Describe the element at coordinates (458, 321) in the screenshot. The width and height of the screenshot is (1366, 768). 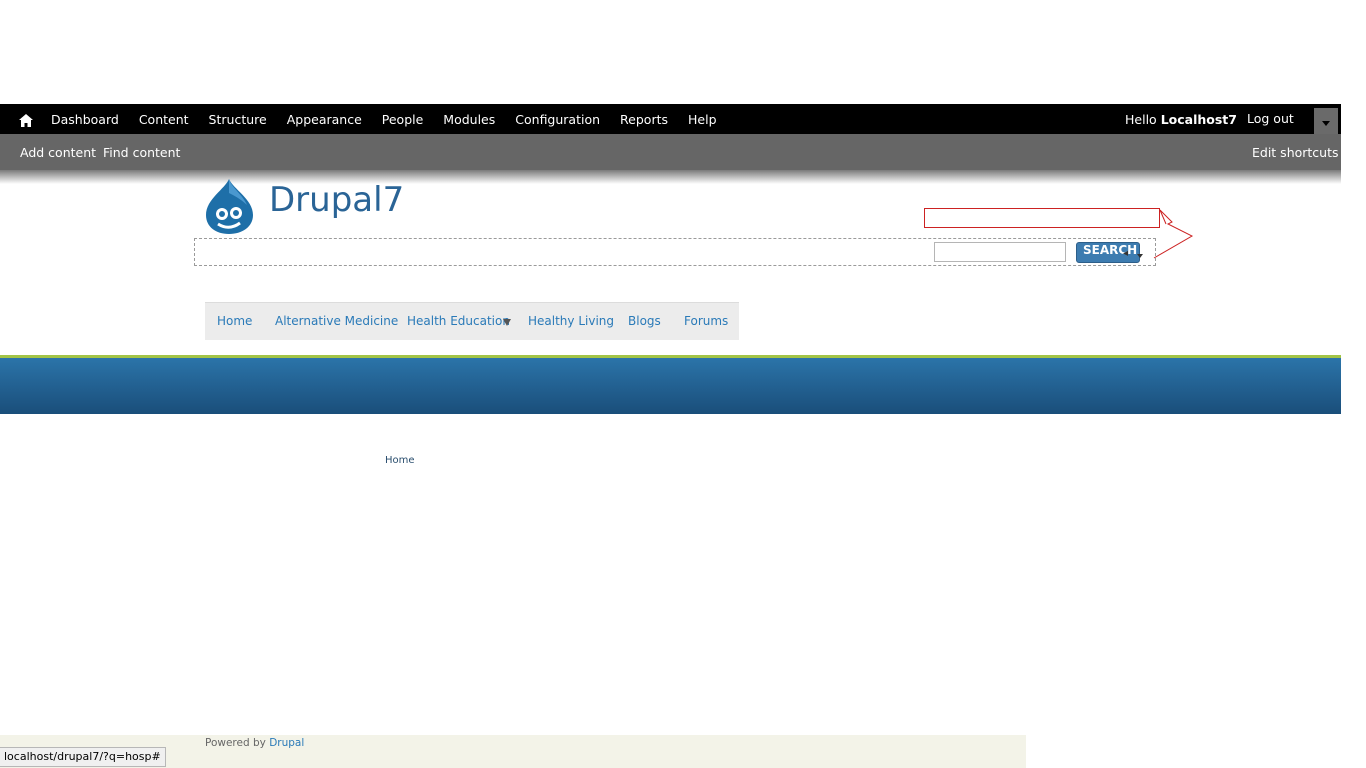
I see `main-menu-health-education: Health Education` at that location.